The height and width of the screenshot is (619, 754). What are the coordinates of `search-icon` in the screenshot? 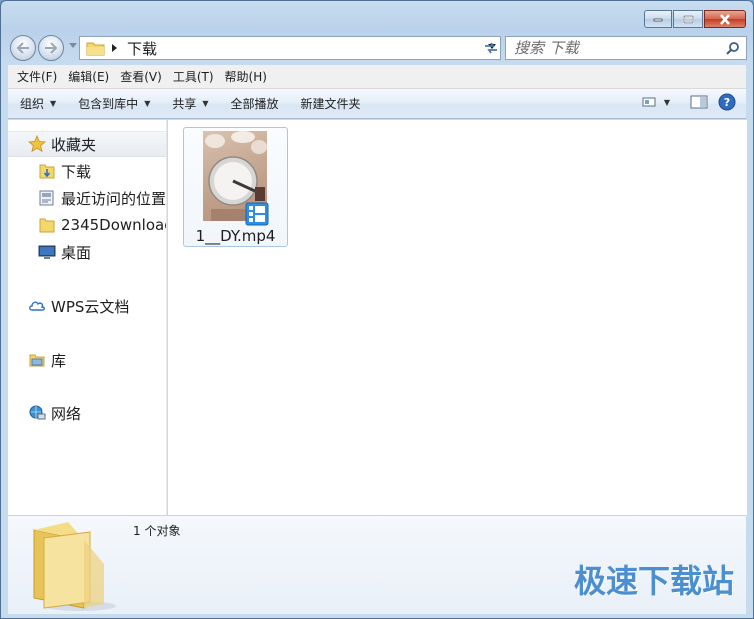 It's located at (733, 48).